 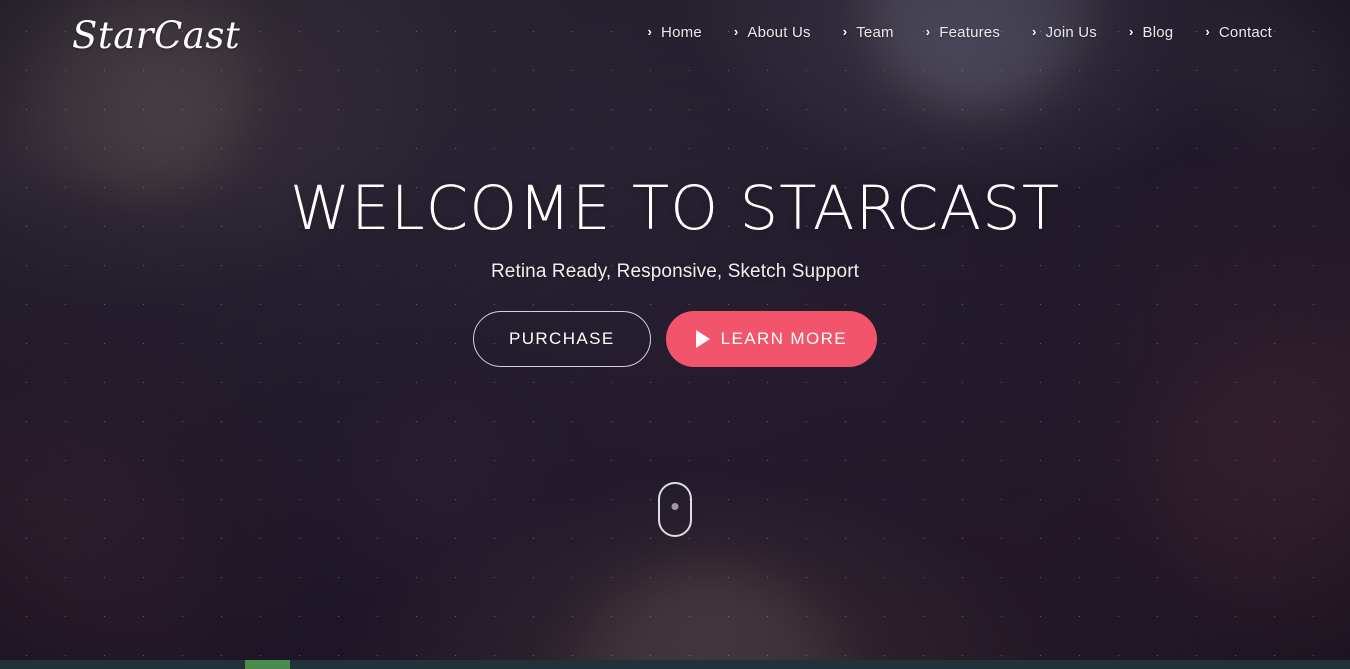 I want to click on hero-button-row: PURCHASE LEARN MORE, so click(x=675, y=339).